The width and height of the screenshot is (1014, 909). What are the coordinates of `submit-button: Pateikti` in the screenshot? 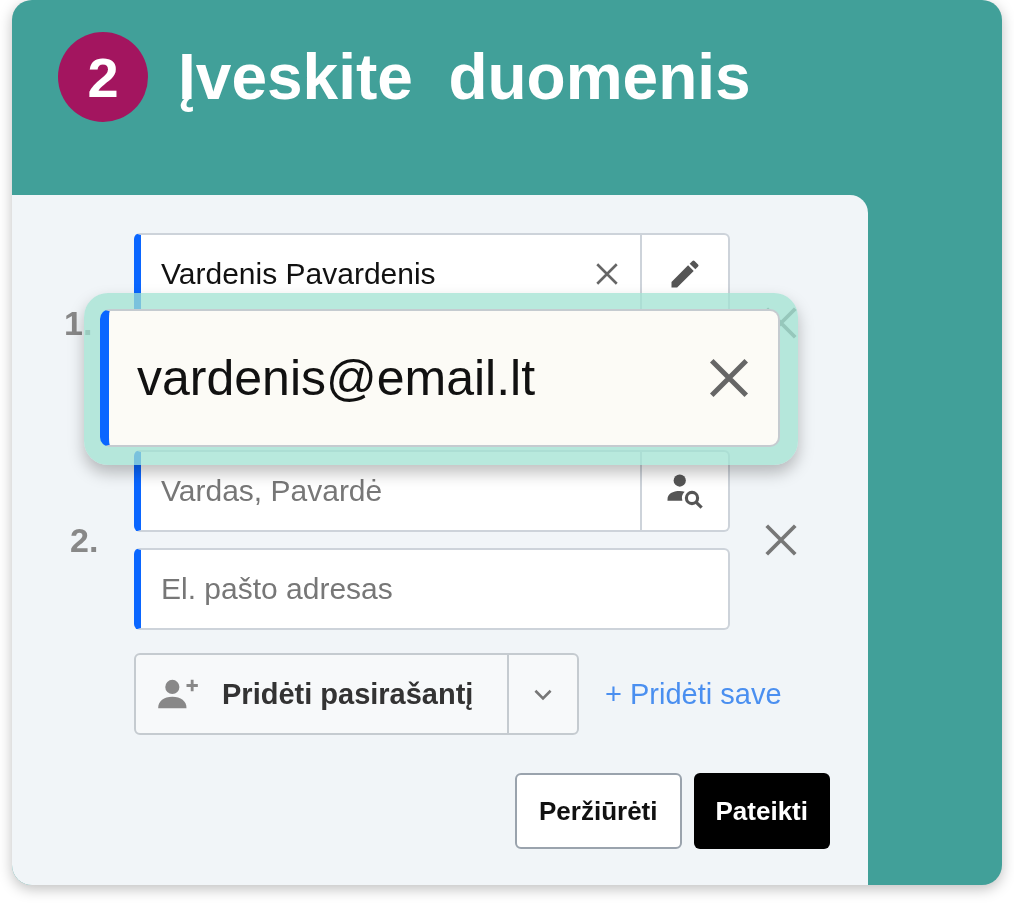 It's located at (761, 811).